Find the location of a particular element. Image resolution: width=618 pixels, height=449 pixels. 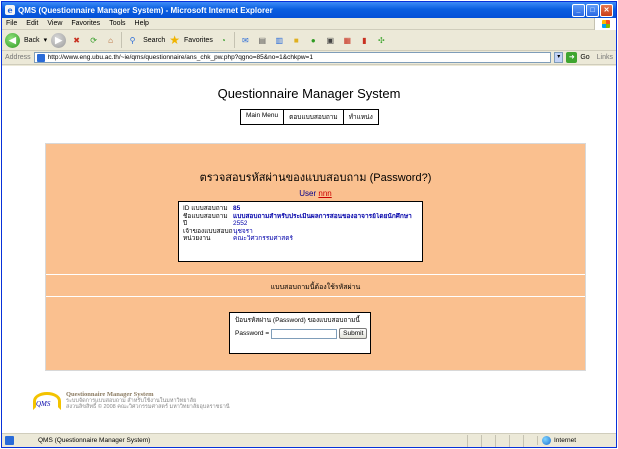

address-dropdown-icon: ▾ is located at coordinates (559, 57).